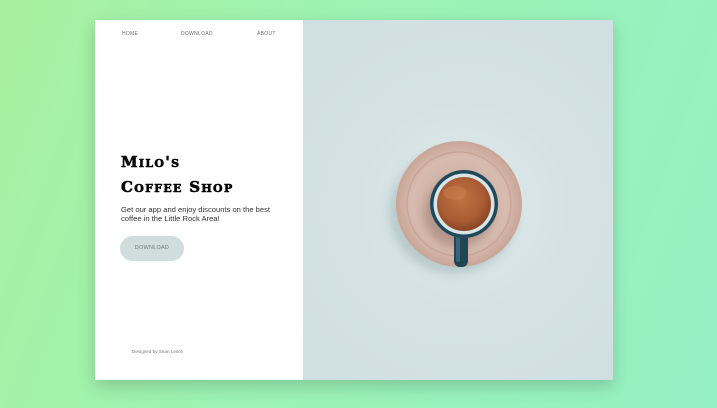 The image size is (717, 408). I want to click on title-line-2: Coffee Shop, so click(177, 187).